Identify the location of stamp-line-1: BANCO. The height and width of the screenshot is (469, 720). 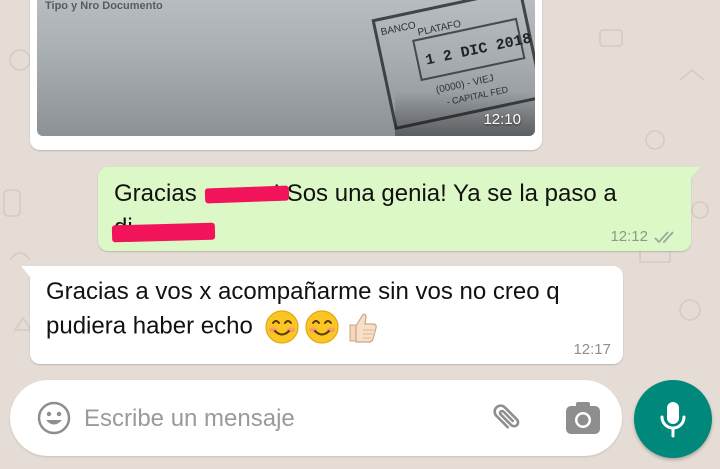
(398, 29).